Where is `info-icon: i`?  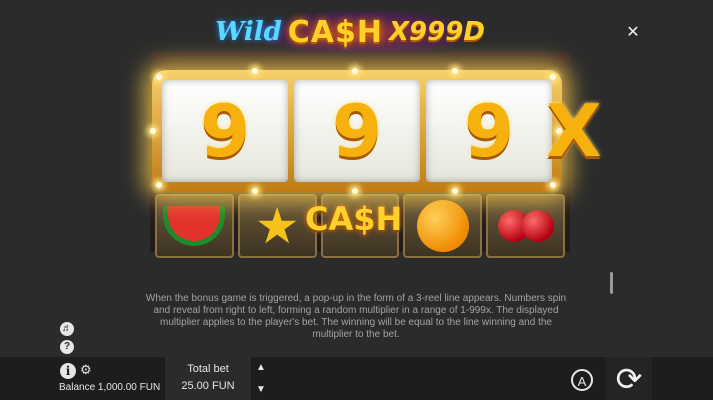 info-icon: i is located at coordinates (68, 371).